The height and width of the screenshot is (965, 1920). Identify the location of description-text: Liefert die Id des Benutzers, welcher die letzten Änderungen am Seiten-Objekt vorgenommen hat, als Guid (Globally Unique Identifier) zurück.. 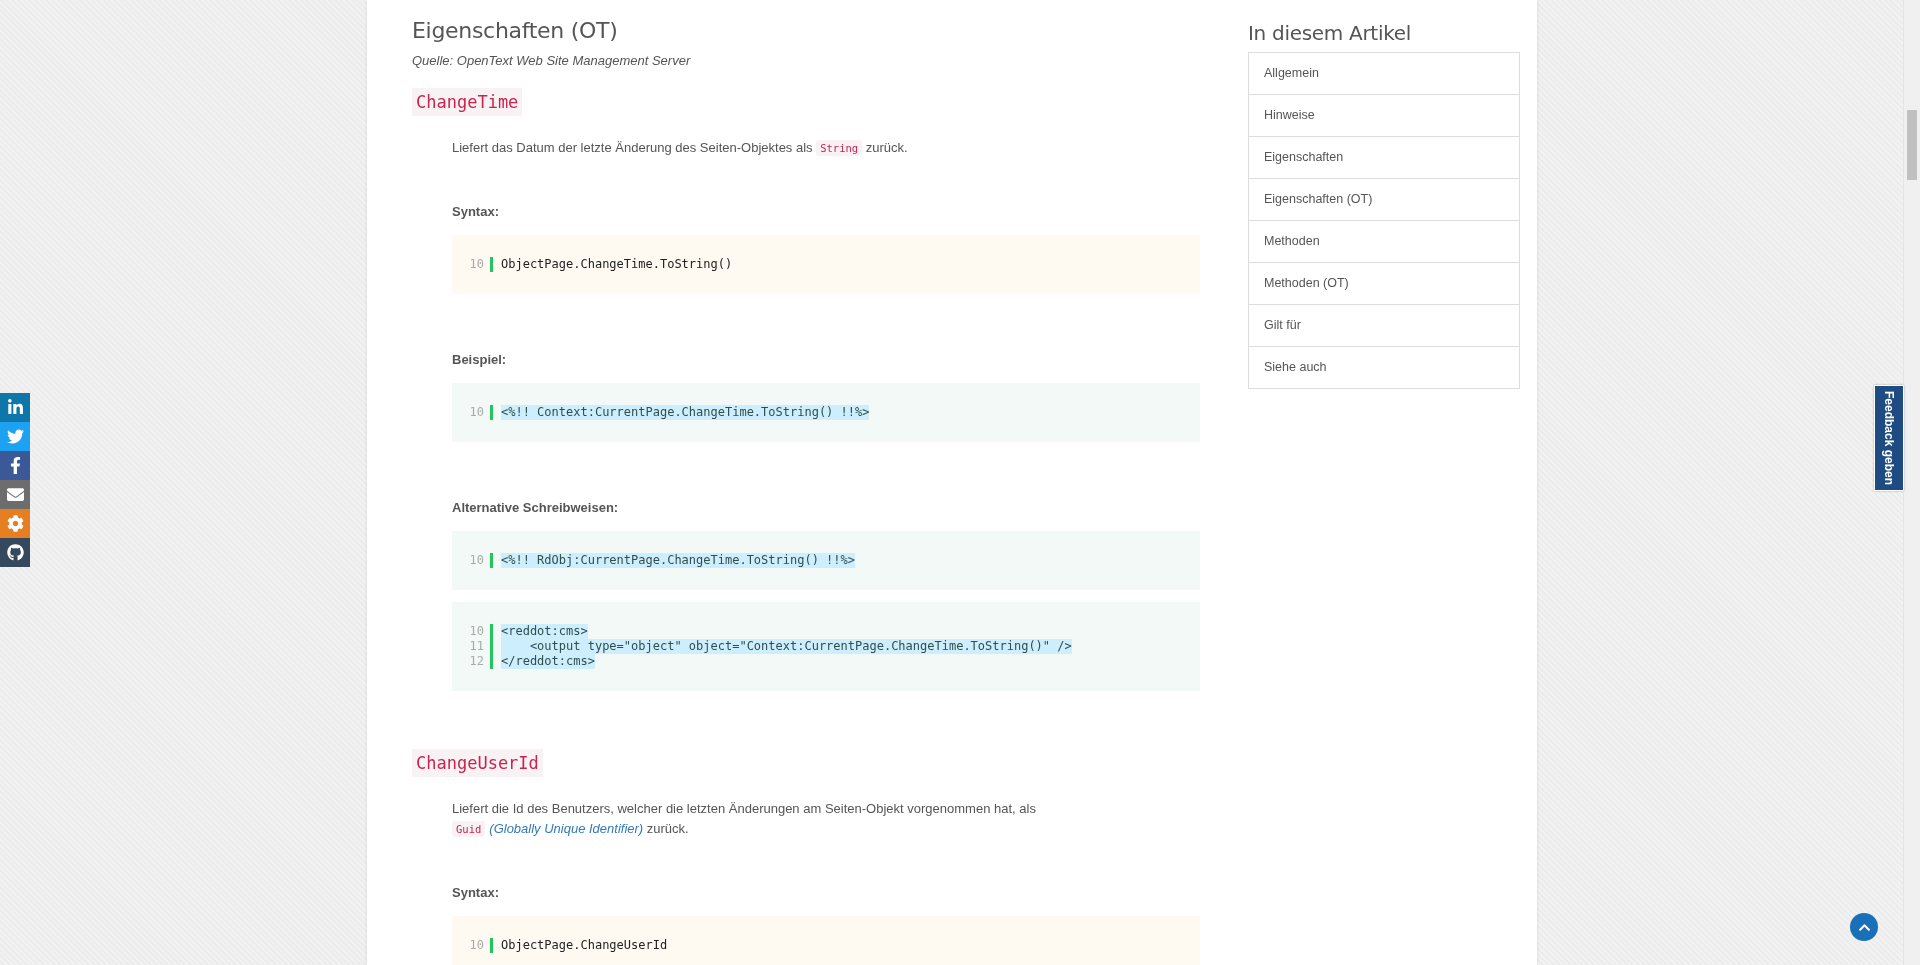
(744, 819).